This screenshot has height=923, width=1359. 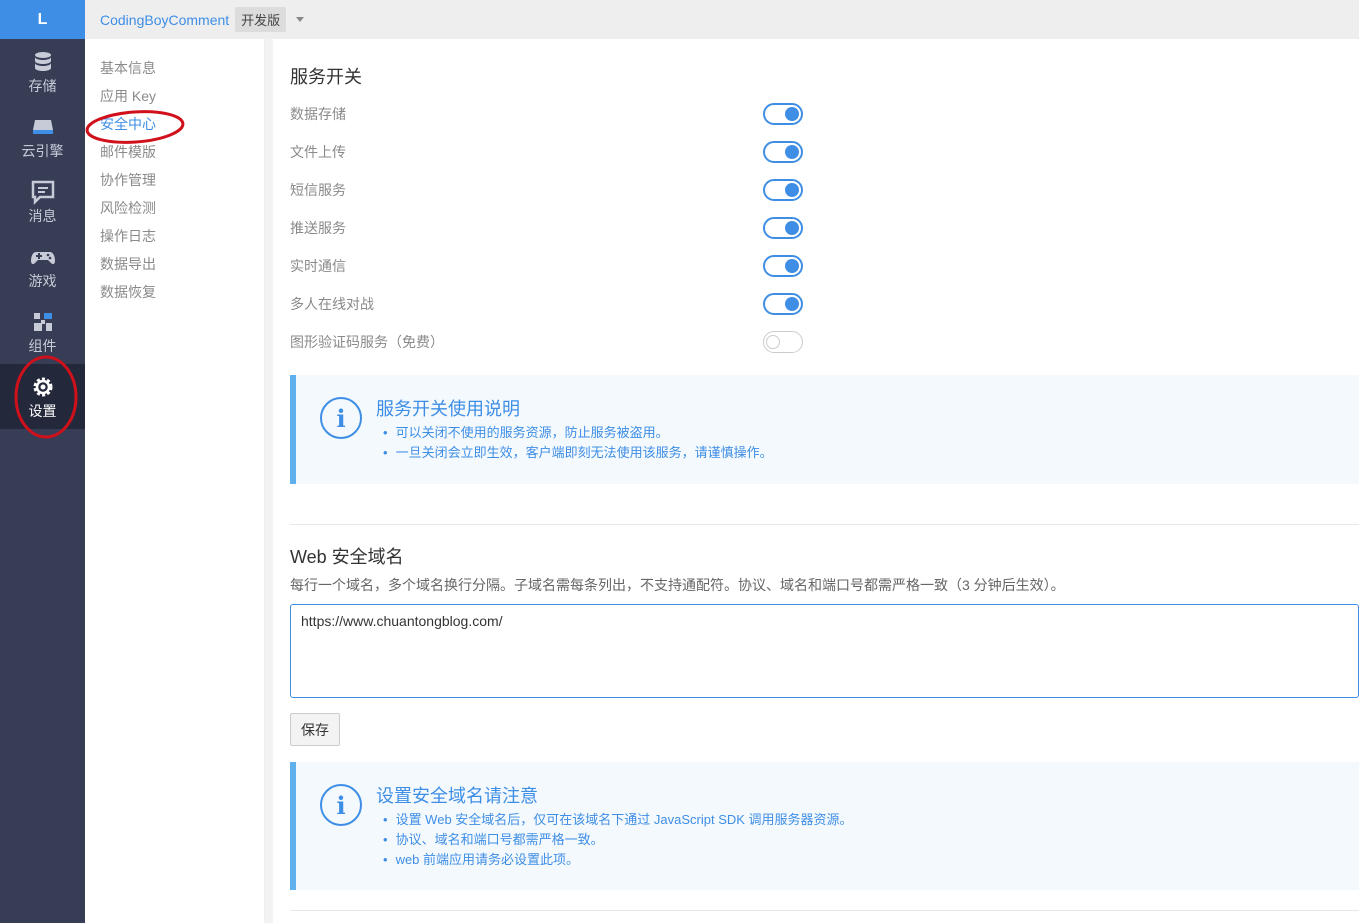 I want to click on environment-badge: 开发版, so click(x=261, y=19).